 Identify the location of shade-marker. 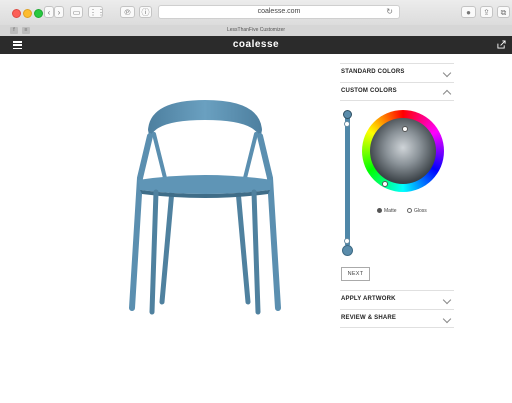
(385, 184).